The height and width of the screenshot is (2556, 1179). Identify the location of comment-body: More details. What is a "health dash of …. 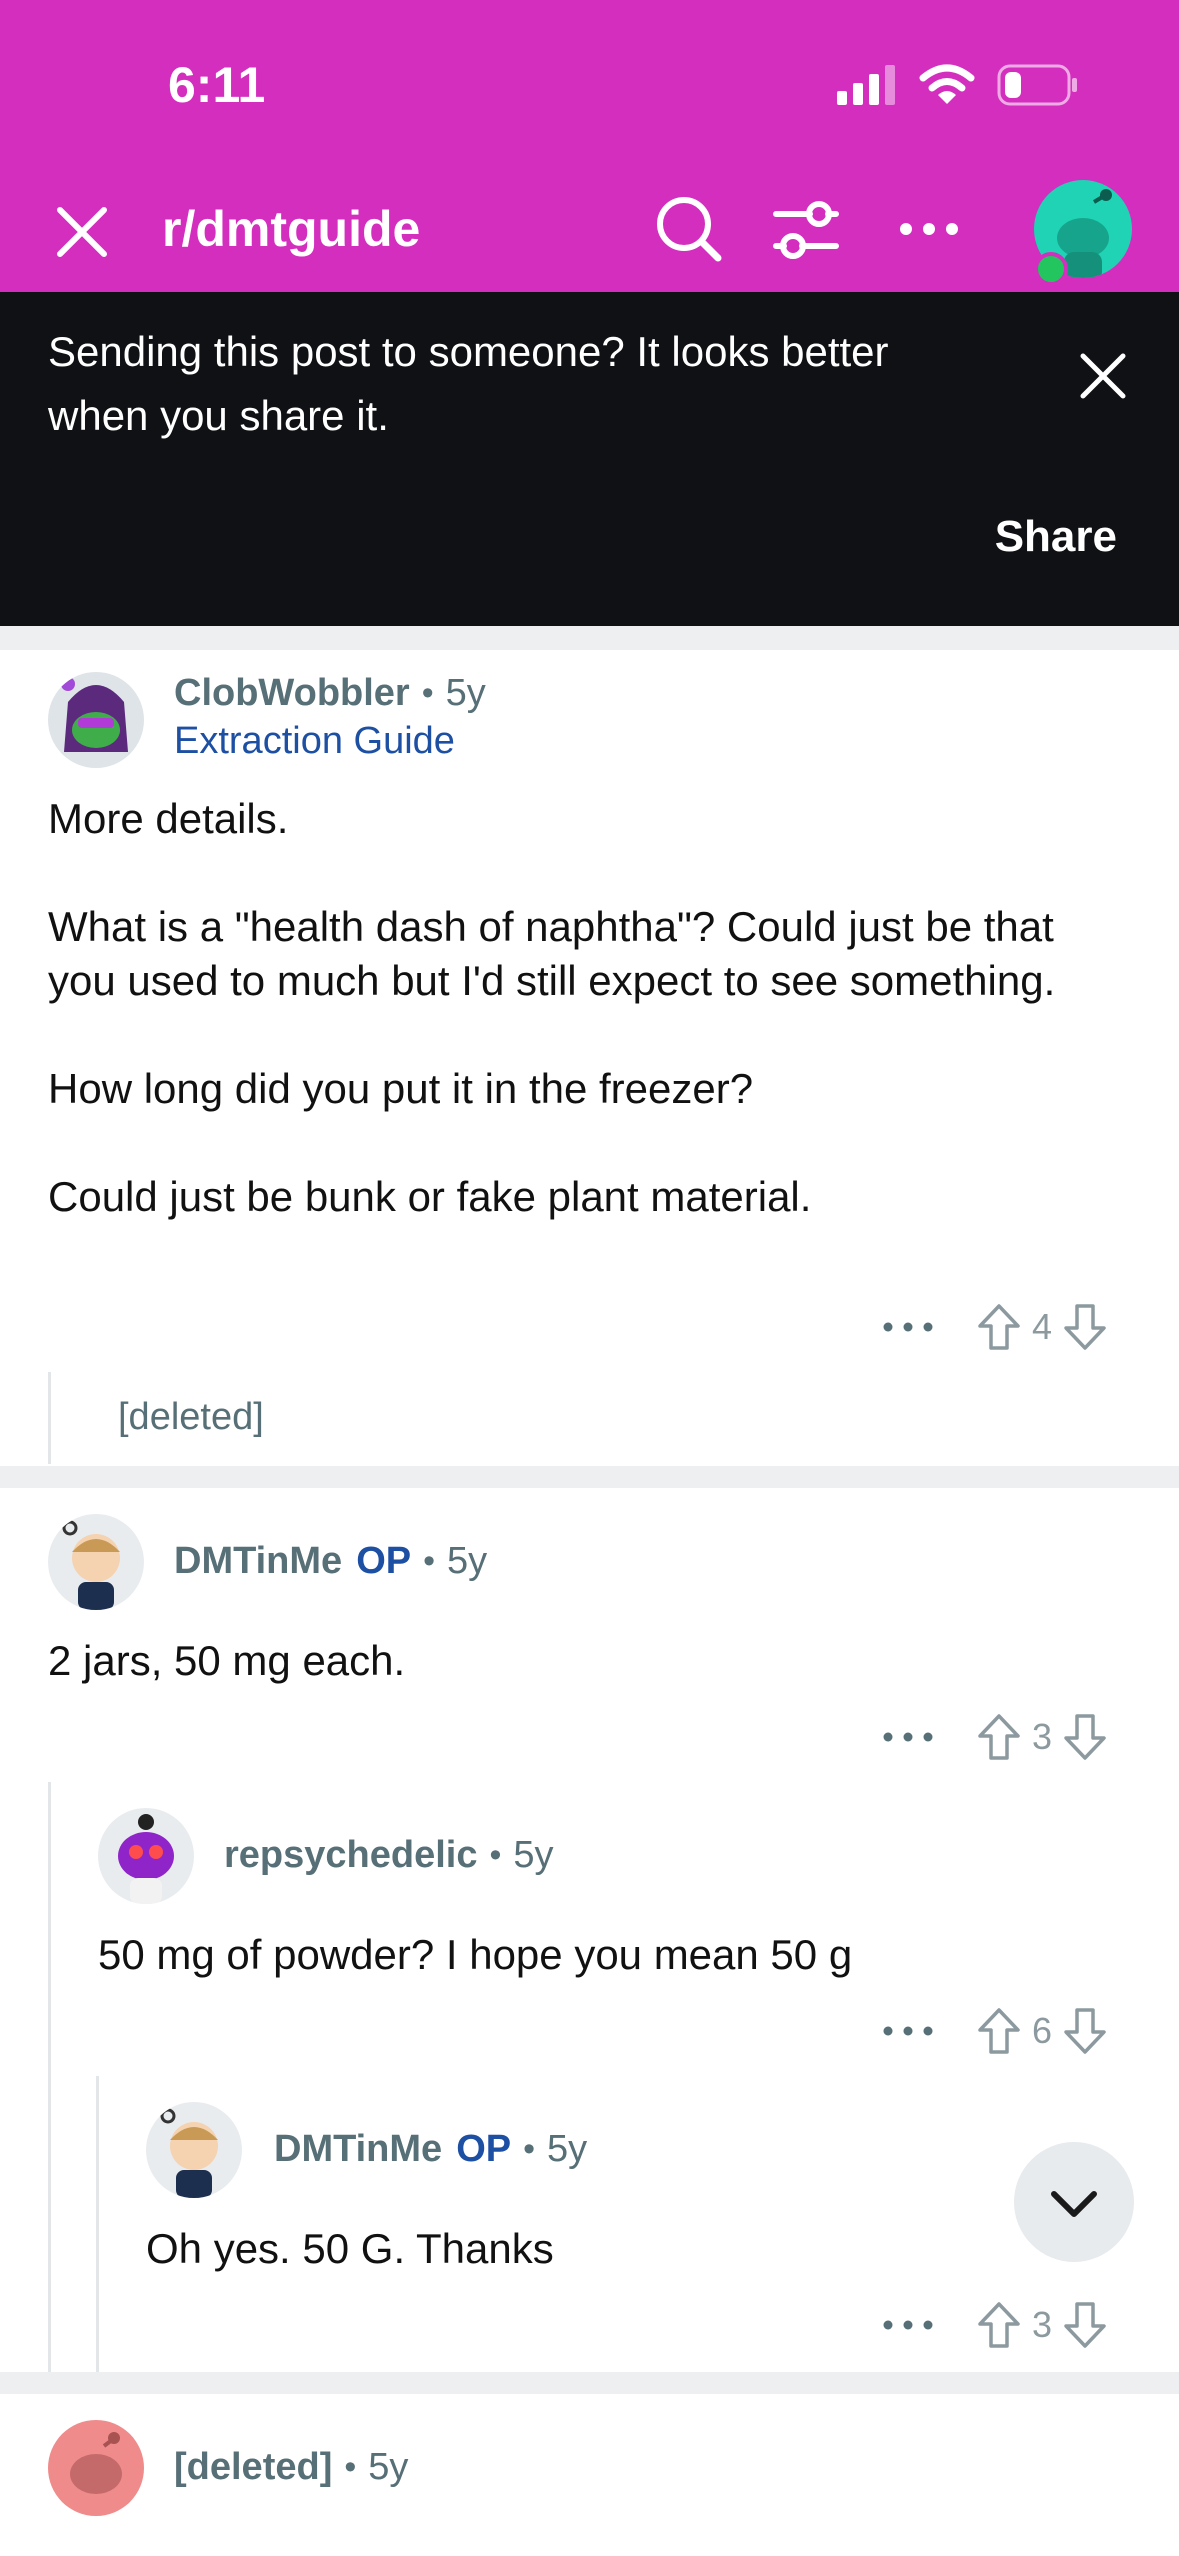
(552, 1007).